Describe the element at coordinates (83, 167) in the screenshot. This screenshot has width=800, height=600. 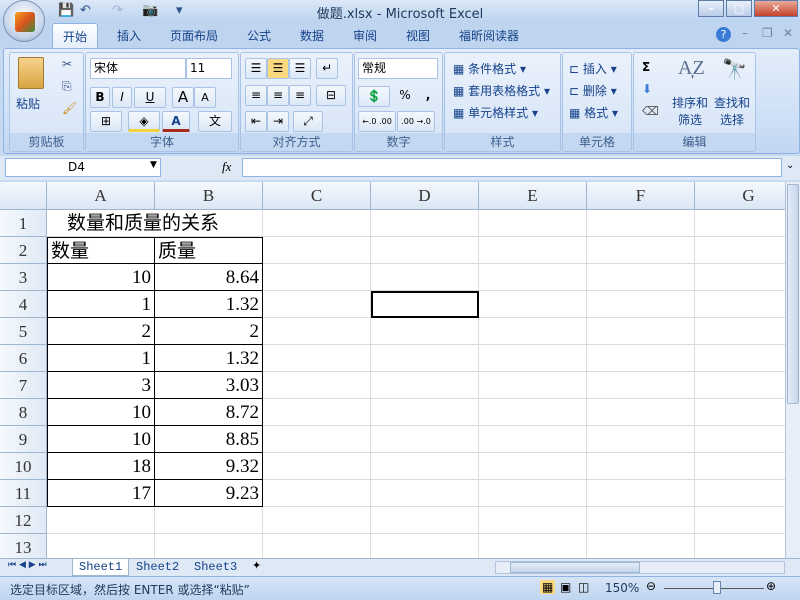
I see `name-box: D4` at that location.